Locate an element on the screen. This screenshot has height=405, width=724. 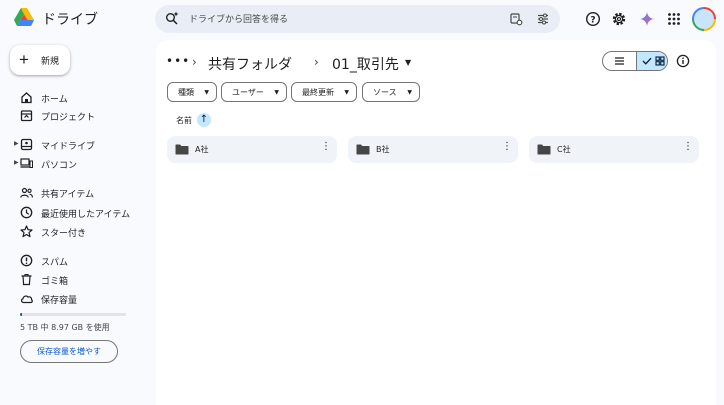
clock-icon is located at coordinates (26, 212).